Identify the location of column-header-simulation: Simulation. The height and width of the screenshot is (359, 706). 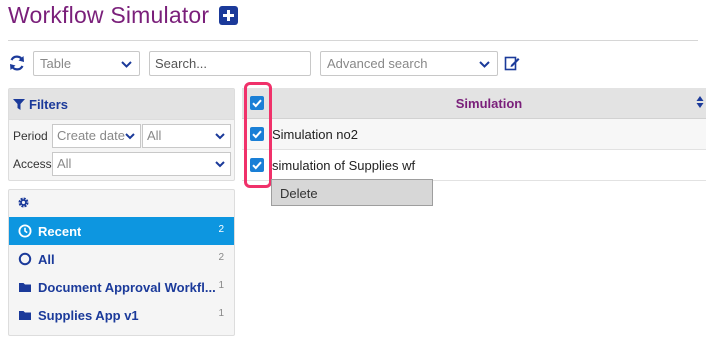
(474, 103).